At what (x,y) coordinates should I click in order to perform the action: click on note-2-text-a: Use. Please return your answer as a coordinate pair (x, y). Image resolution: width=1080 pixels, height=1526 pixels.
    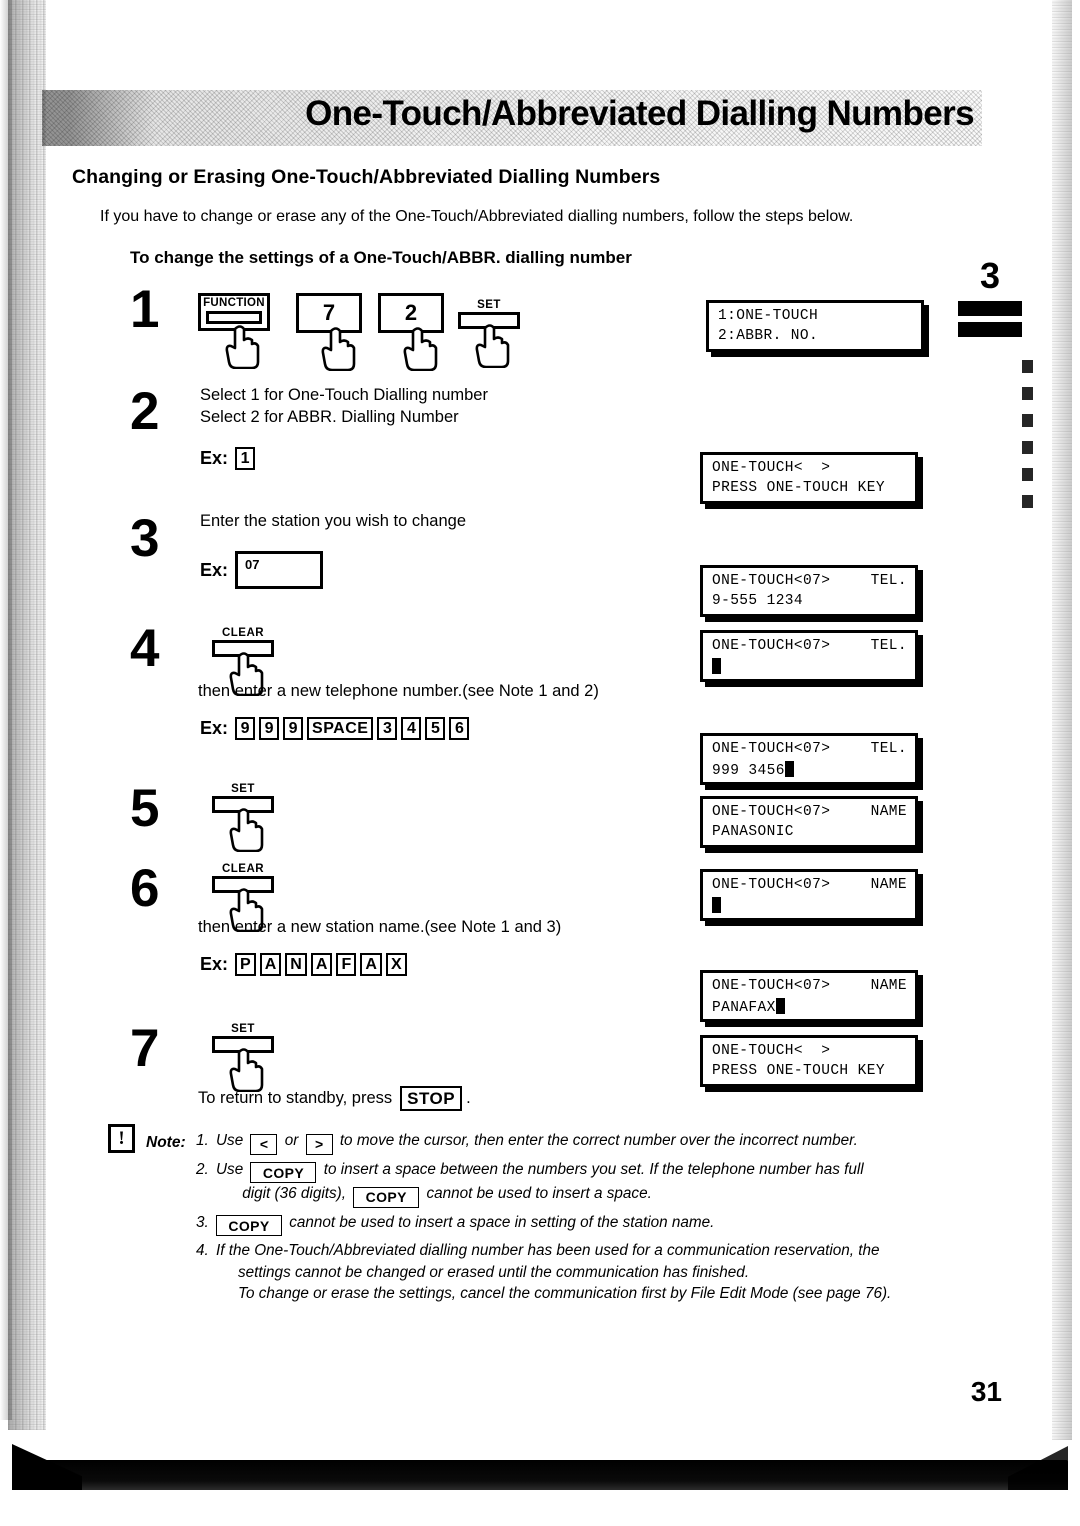
    Looking at the image, I should click on (230, 1169).